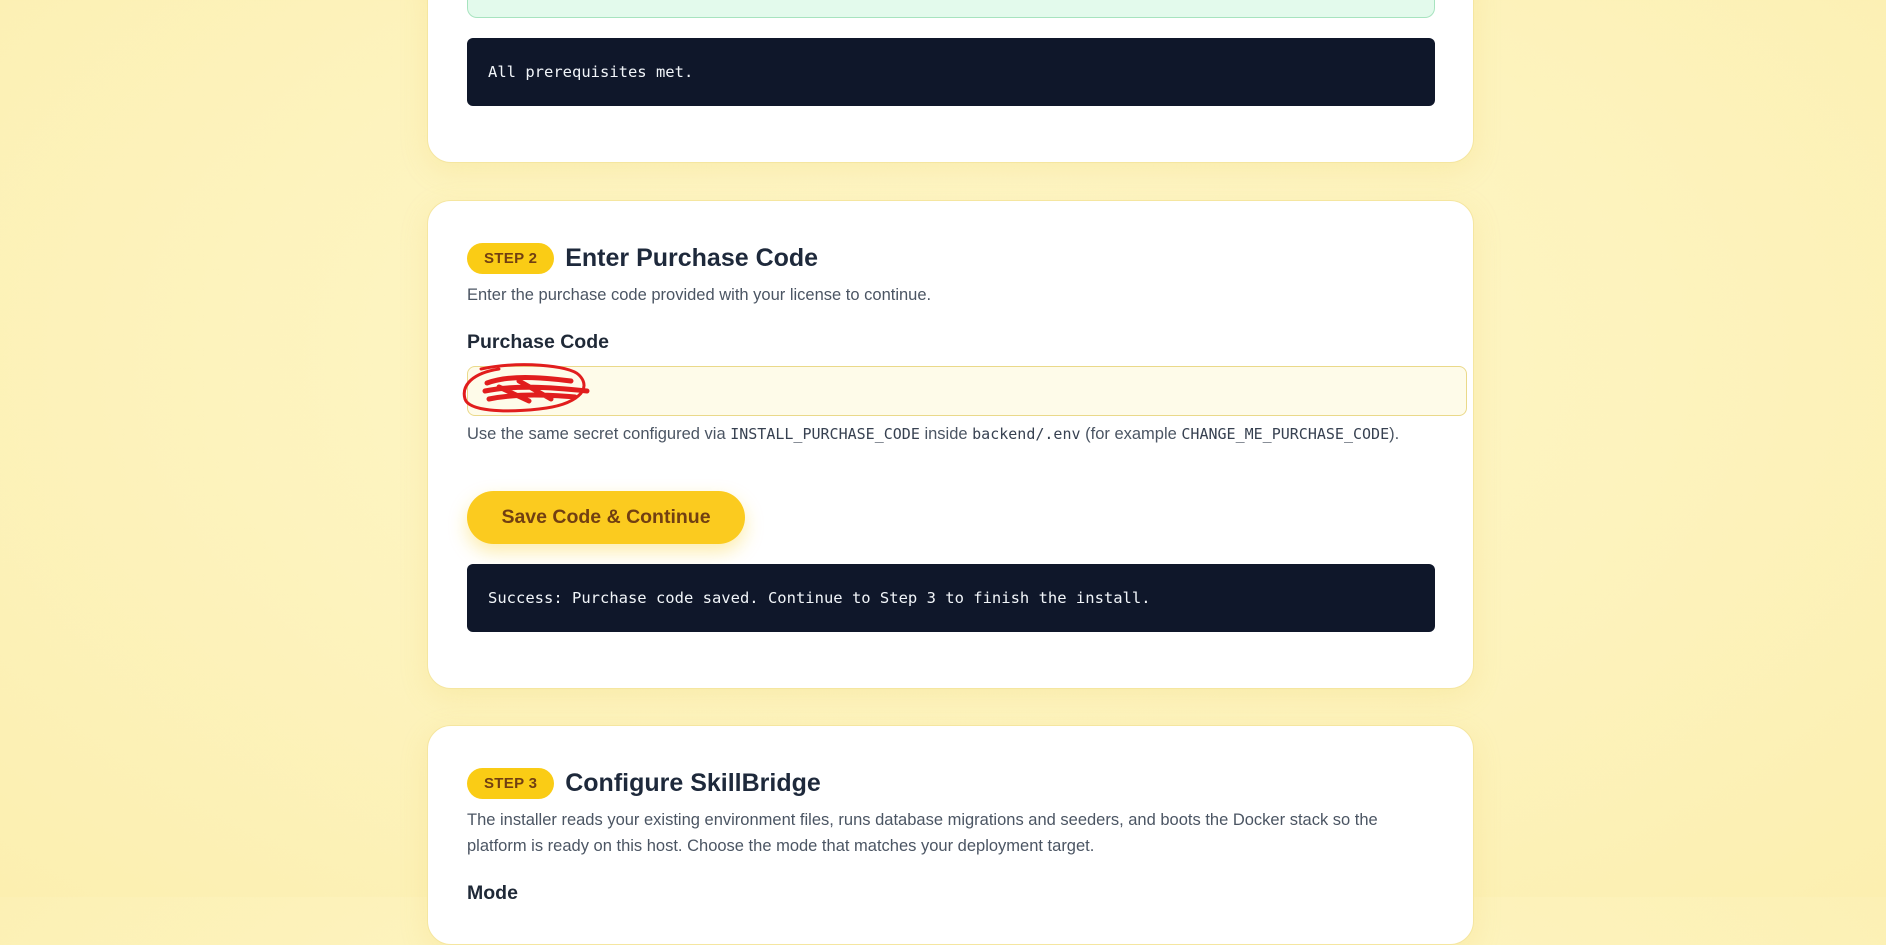 Image resolution: width=1886 pixels, height=945 pixels. Describe the element at coordinates (693, 783) in the screenshot. I see `step3-title: Configure SkillBridge` at that location.